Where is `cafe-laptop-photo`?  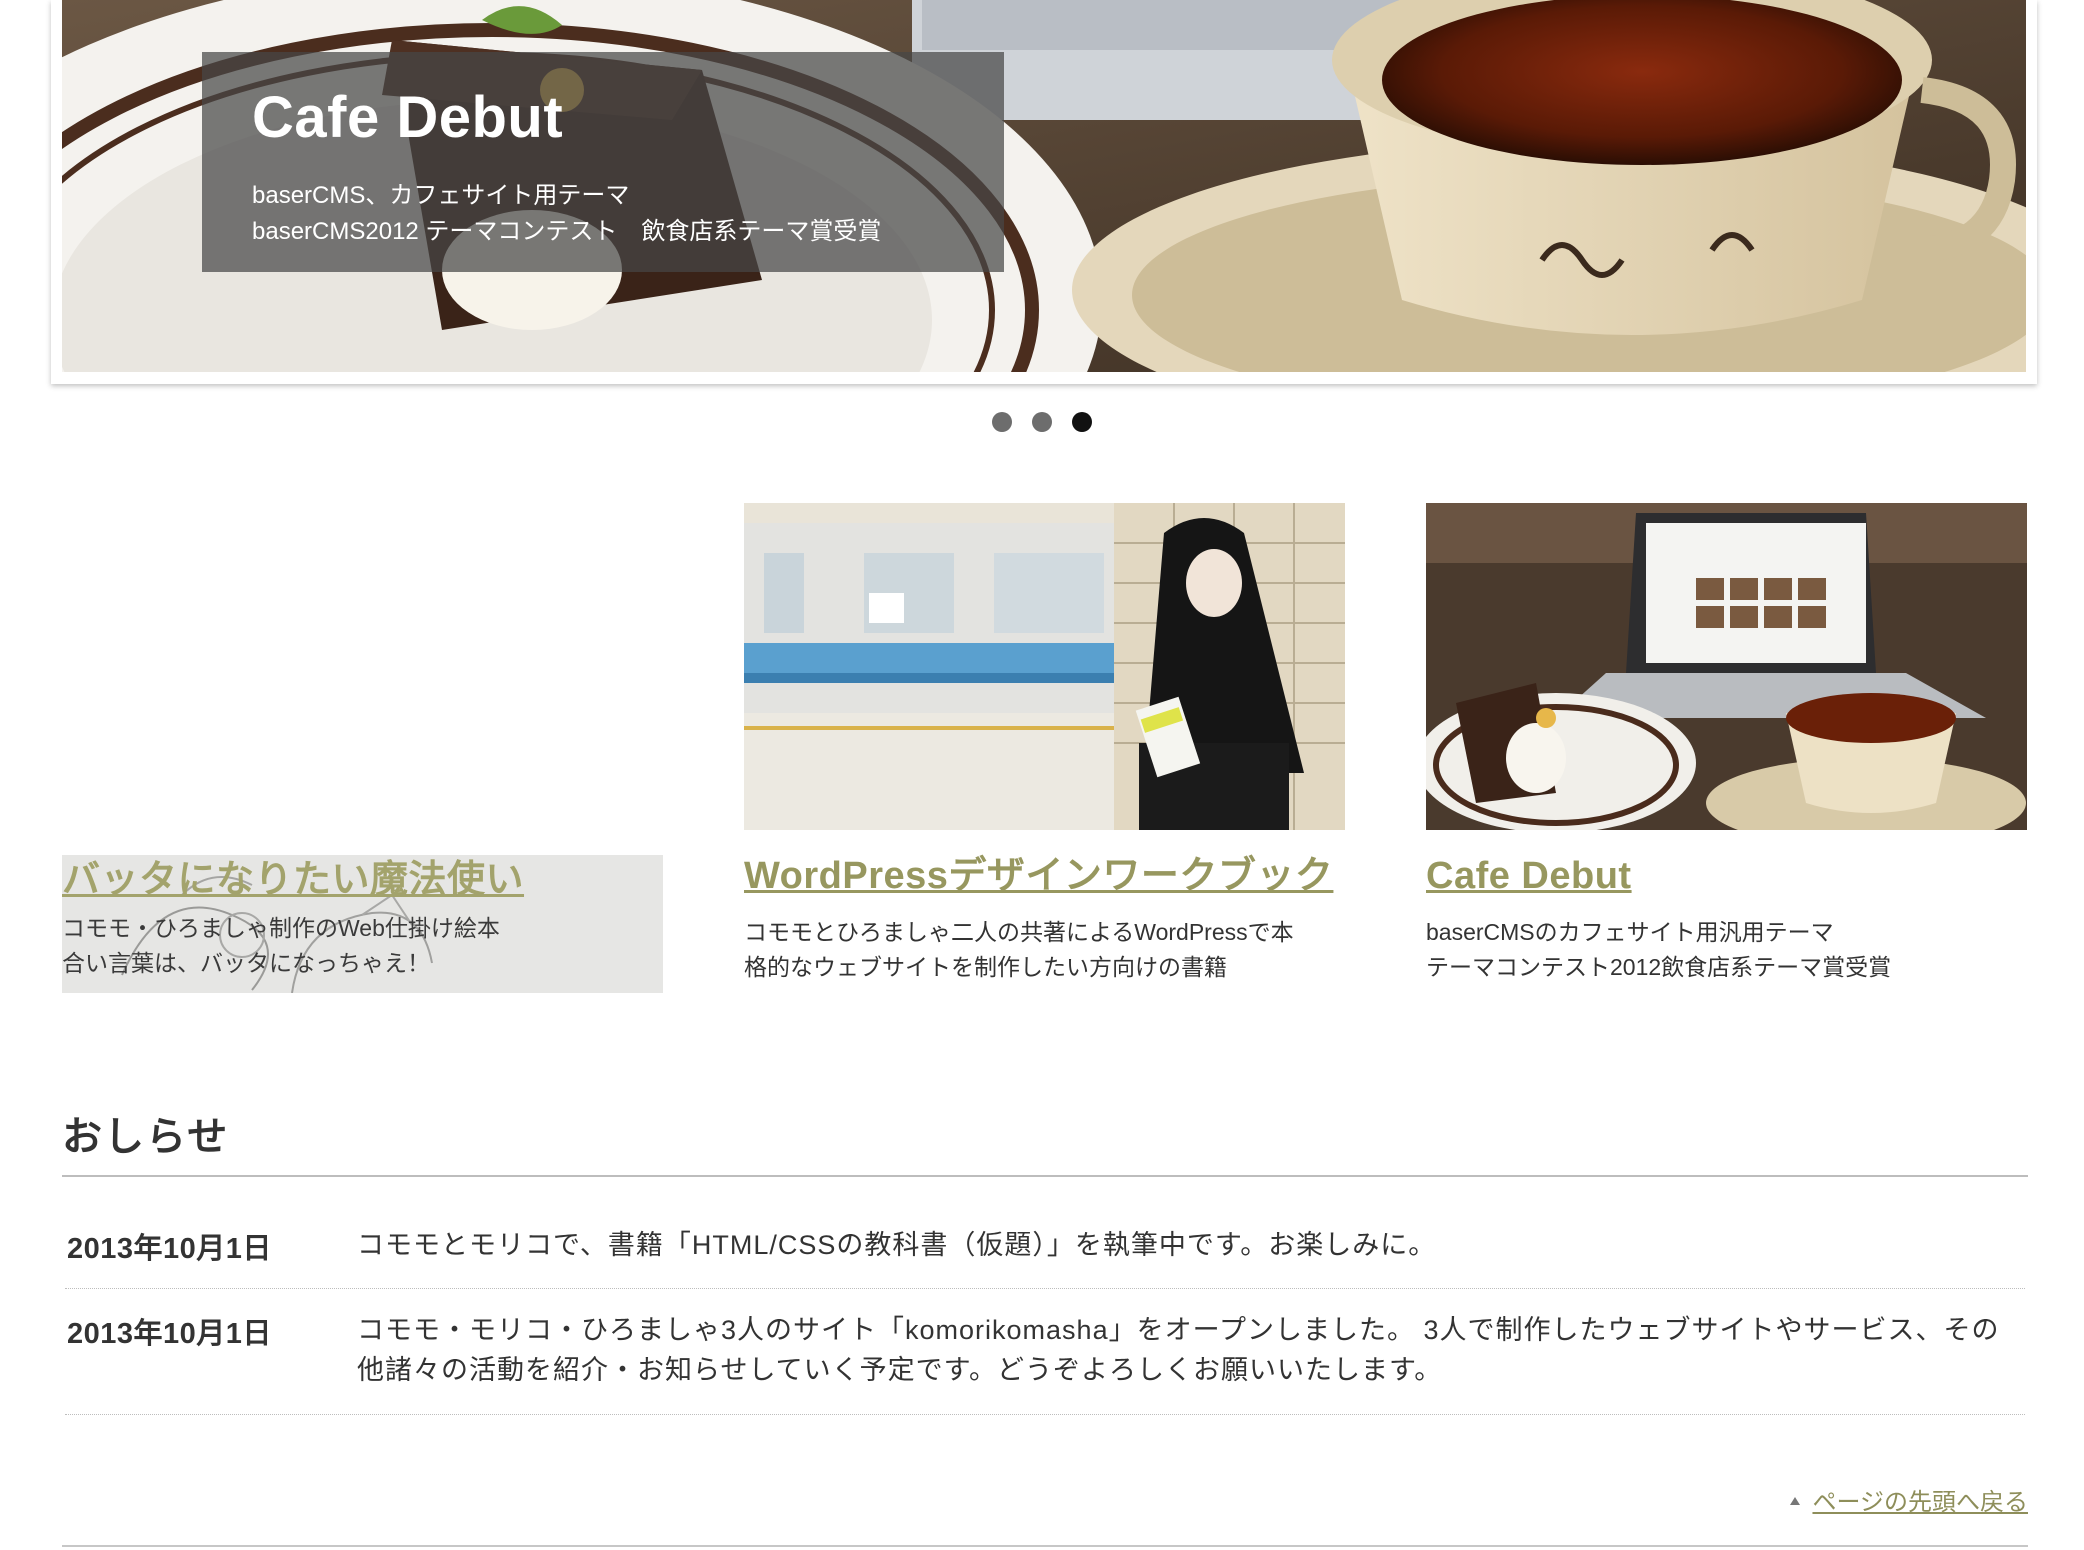 cafe-laptop-photo is located at coordinates (1726, 666).